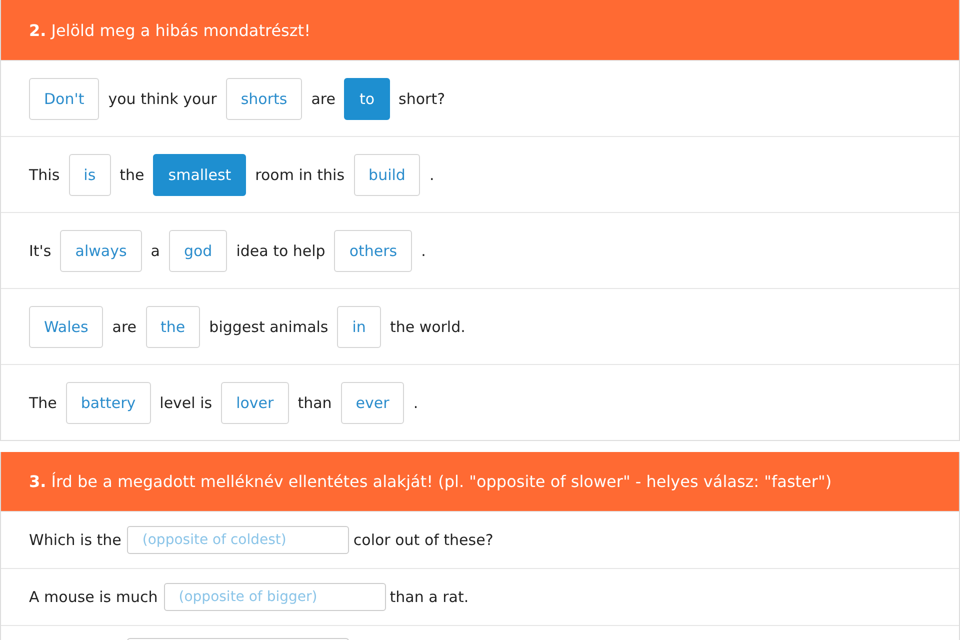  I want to click on answer-field: (opposite of bigger), so click(275, 597).